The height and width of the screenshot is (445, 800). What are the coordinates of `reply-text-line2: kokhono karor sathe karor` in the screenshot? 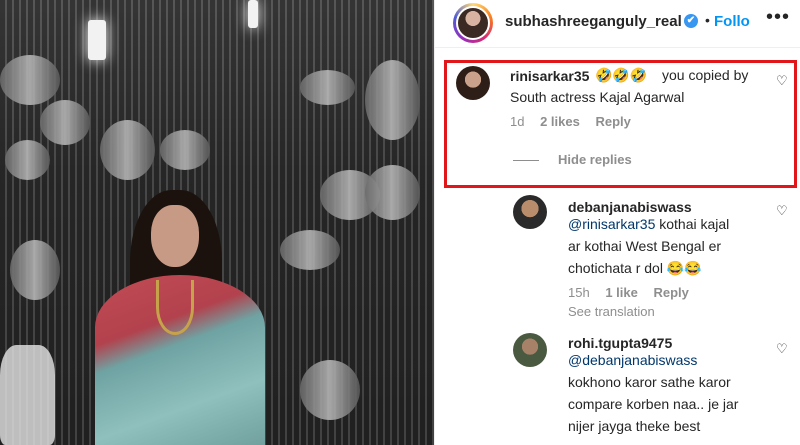 It's located at (649, 382).